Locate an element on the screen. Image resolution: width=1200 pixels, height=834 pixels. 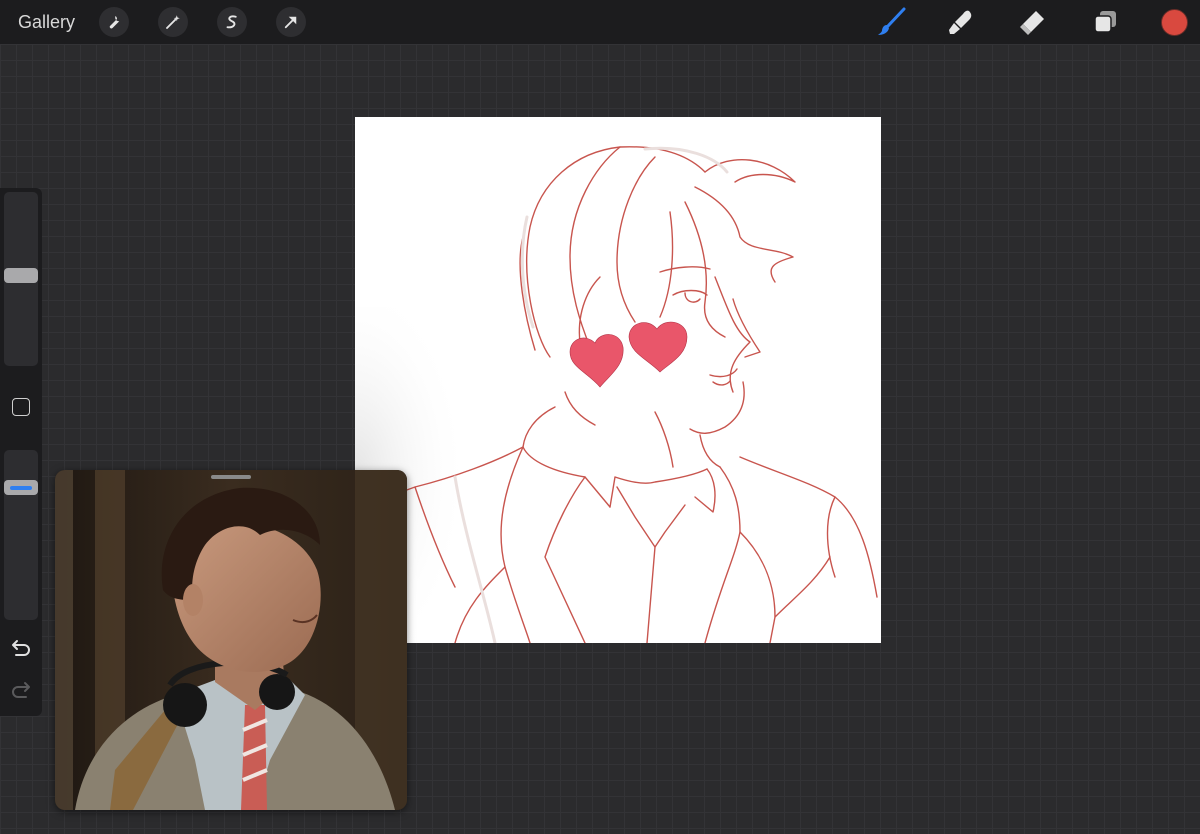
side-toolbar is located at coordinates (21, 452).